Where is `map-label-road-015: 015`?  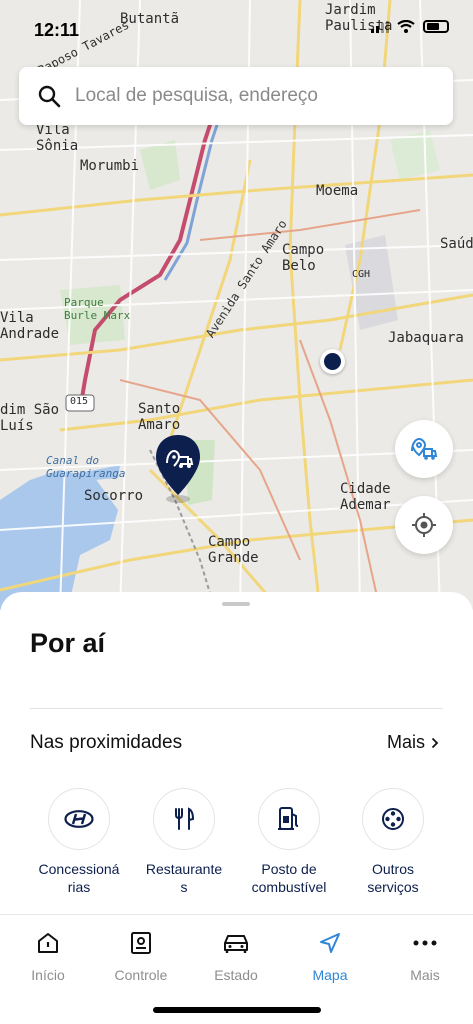 map-label-road-015: 015 is located at coordinates (79, 401).